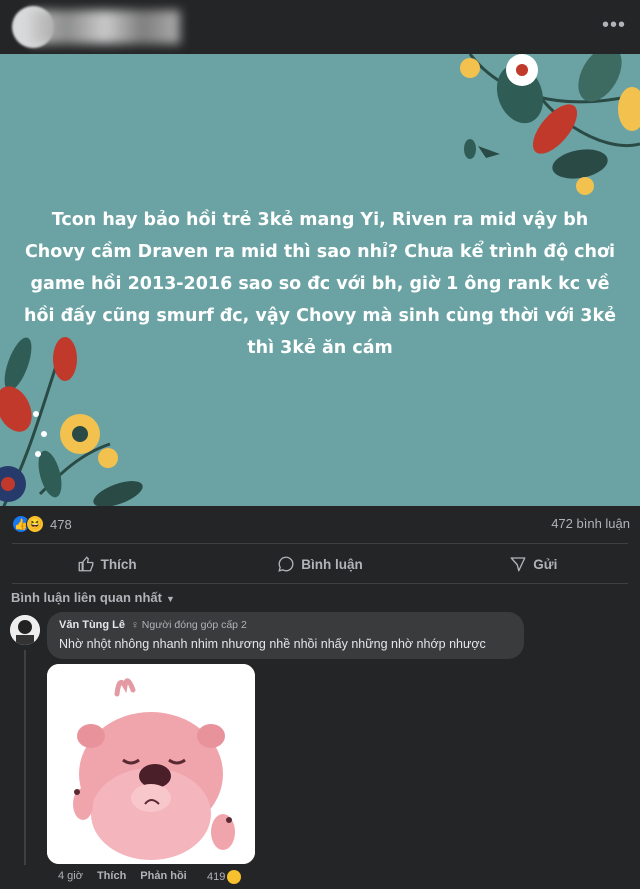 This screenshot has width=640, height=889. I want to click on comment-label: Bình luận, so click(332, 564).